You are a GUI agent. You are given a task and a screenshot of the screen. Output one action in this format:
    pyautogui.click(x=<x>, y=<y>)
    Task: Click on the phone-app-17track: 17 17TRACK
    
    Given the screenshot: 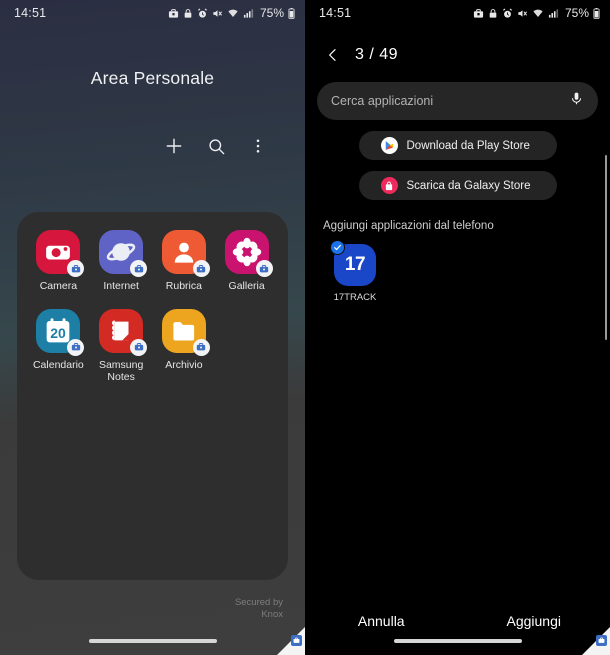 What is the action you would take?
    pyautogui.click(x=355, y=271)
    